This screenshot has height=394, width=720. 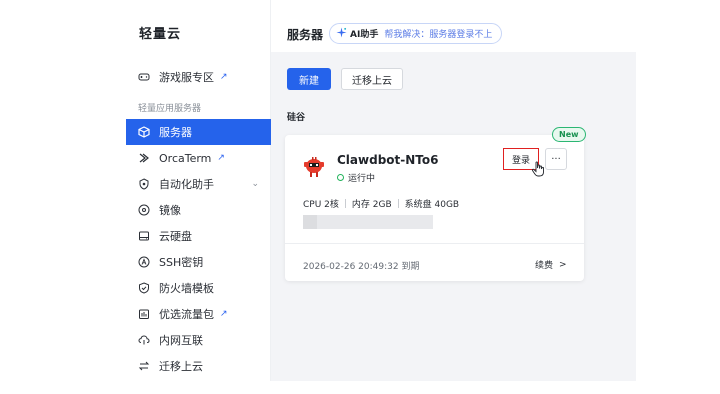 I want to click on region-label: 硅谷, so click(x=296, y=118).